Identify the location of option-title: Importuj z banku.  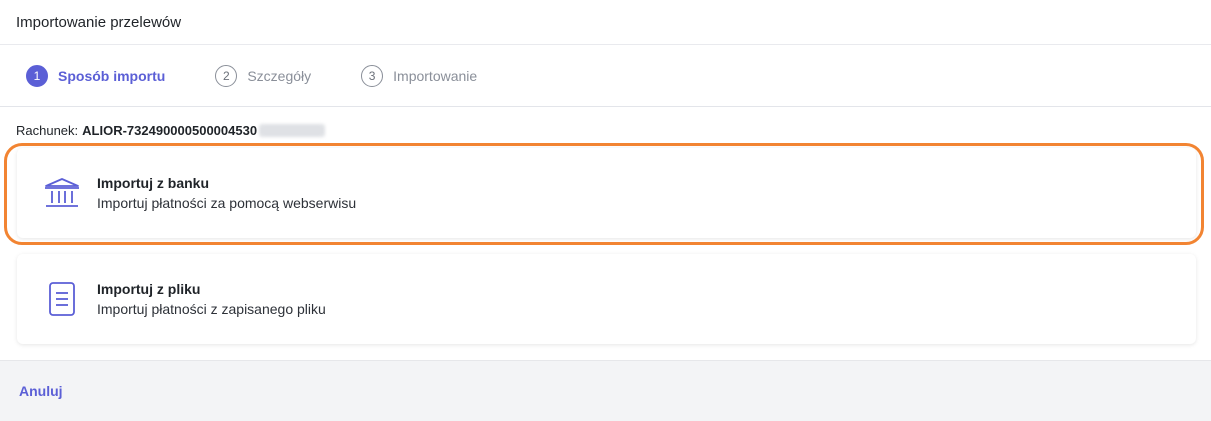
(153, 183).